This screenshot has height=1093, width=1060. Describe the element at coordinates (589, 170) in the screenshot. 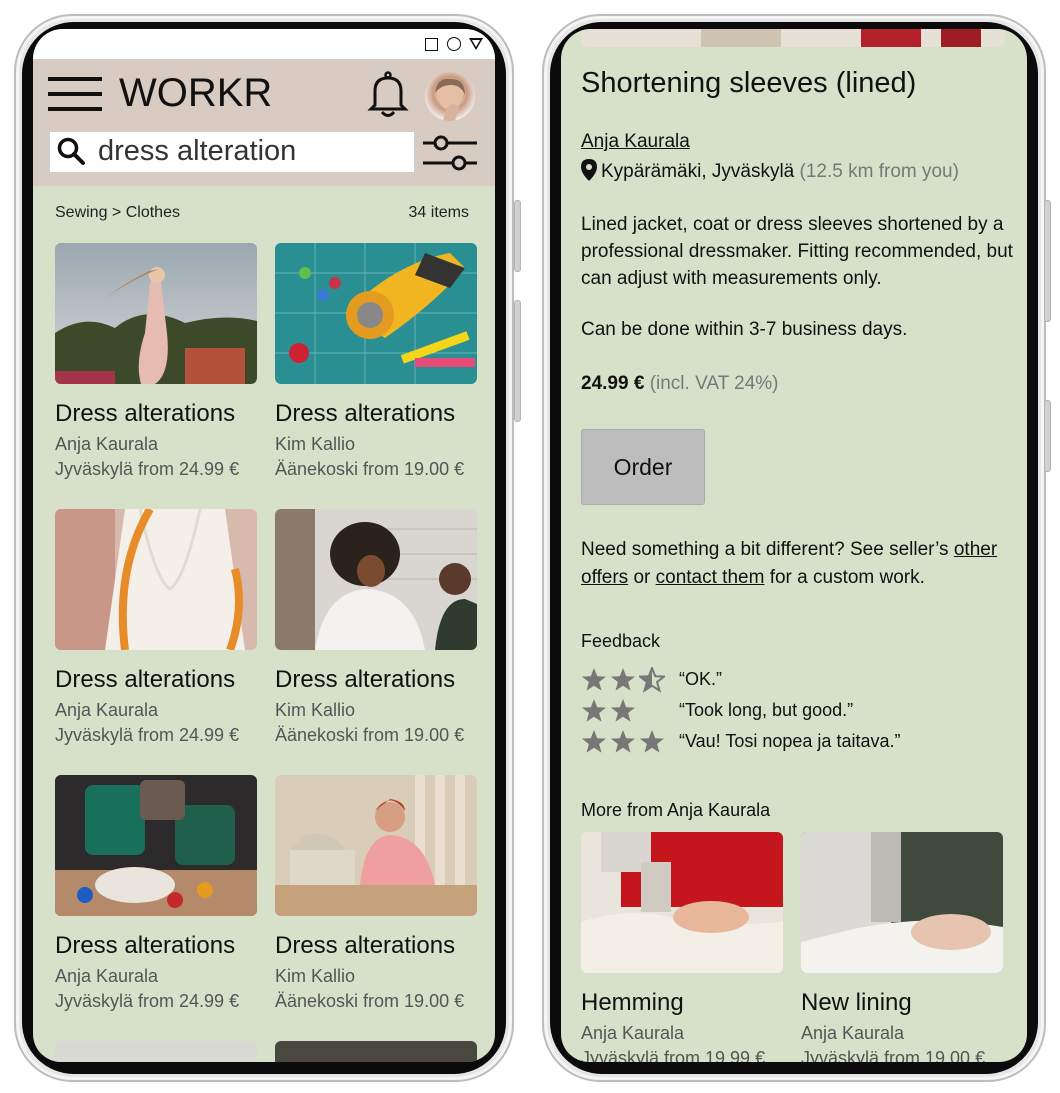

I see `map-pin-icon` at that location.